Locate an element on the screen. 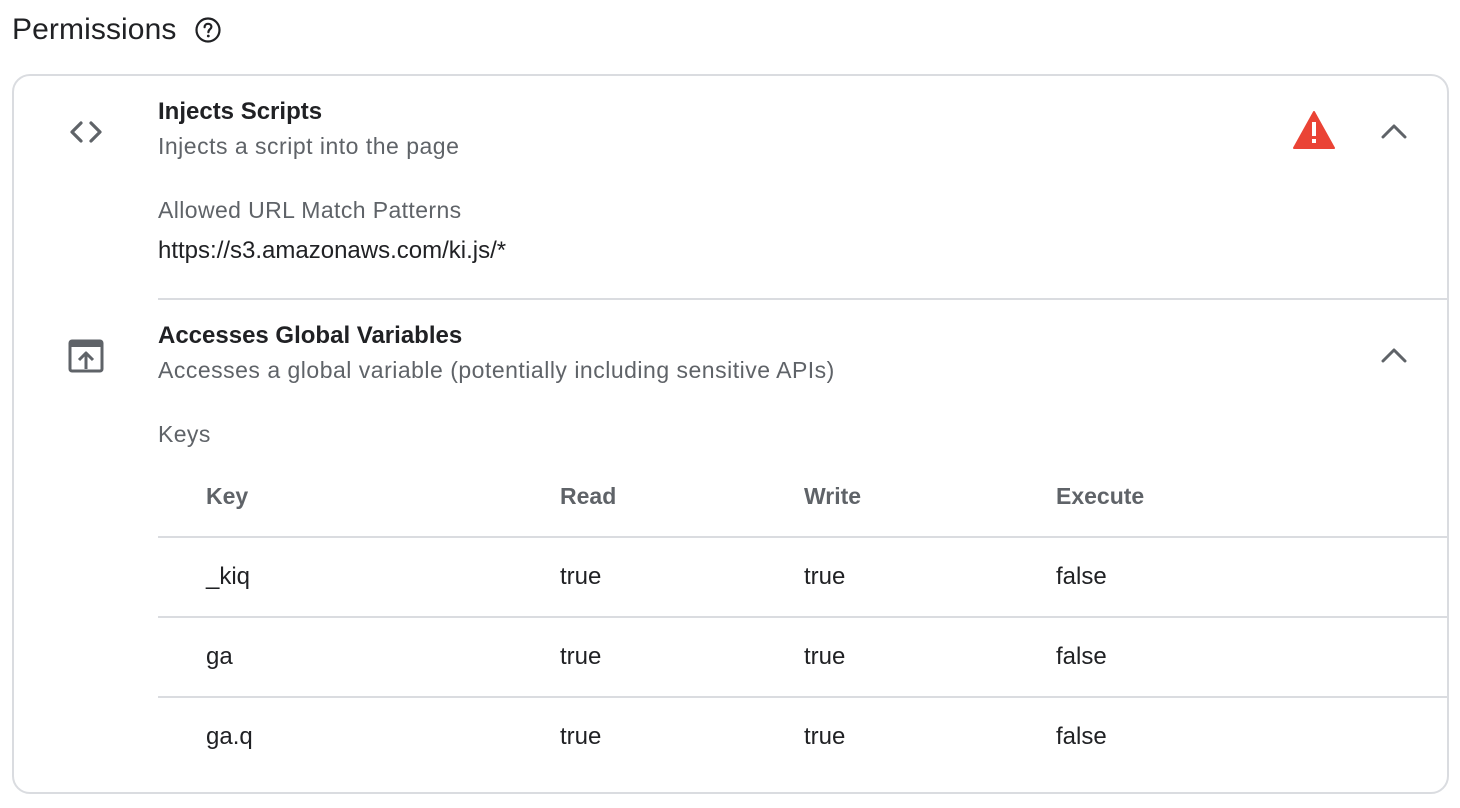 This screenshot has height=808, width=1460. permission-description: Injects a script into the page is located at coordinates (309, 146).